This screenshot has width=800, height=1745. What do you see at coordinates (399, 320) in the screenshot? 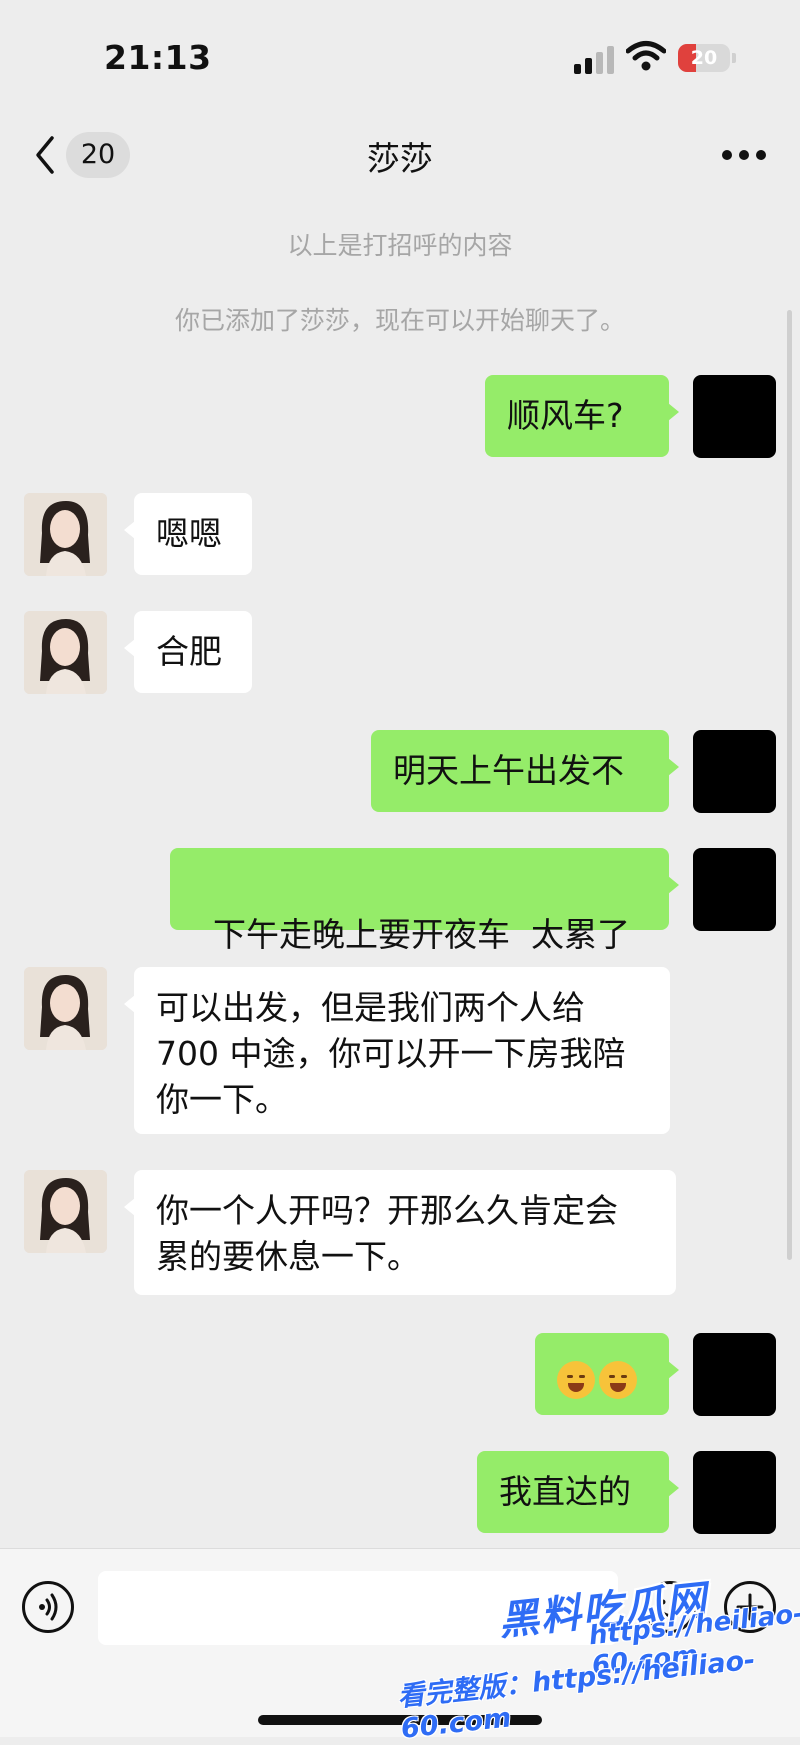
I see `system-message: 你已添加了莎莎，现在可以开始聊天了。` at bounding box center [399, 320].